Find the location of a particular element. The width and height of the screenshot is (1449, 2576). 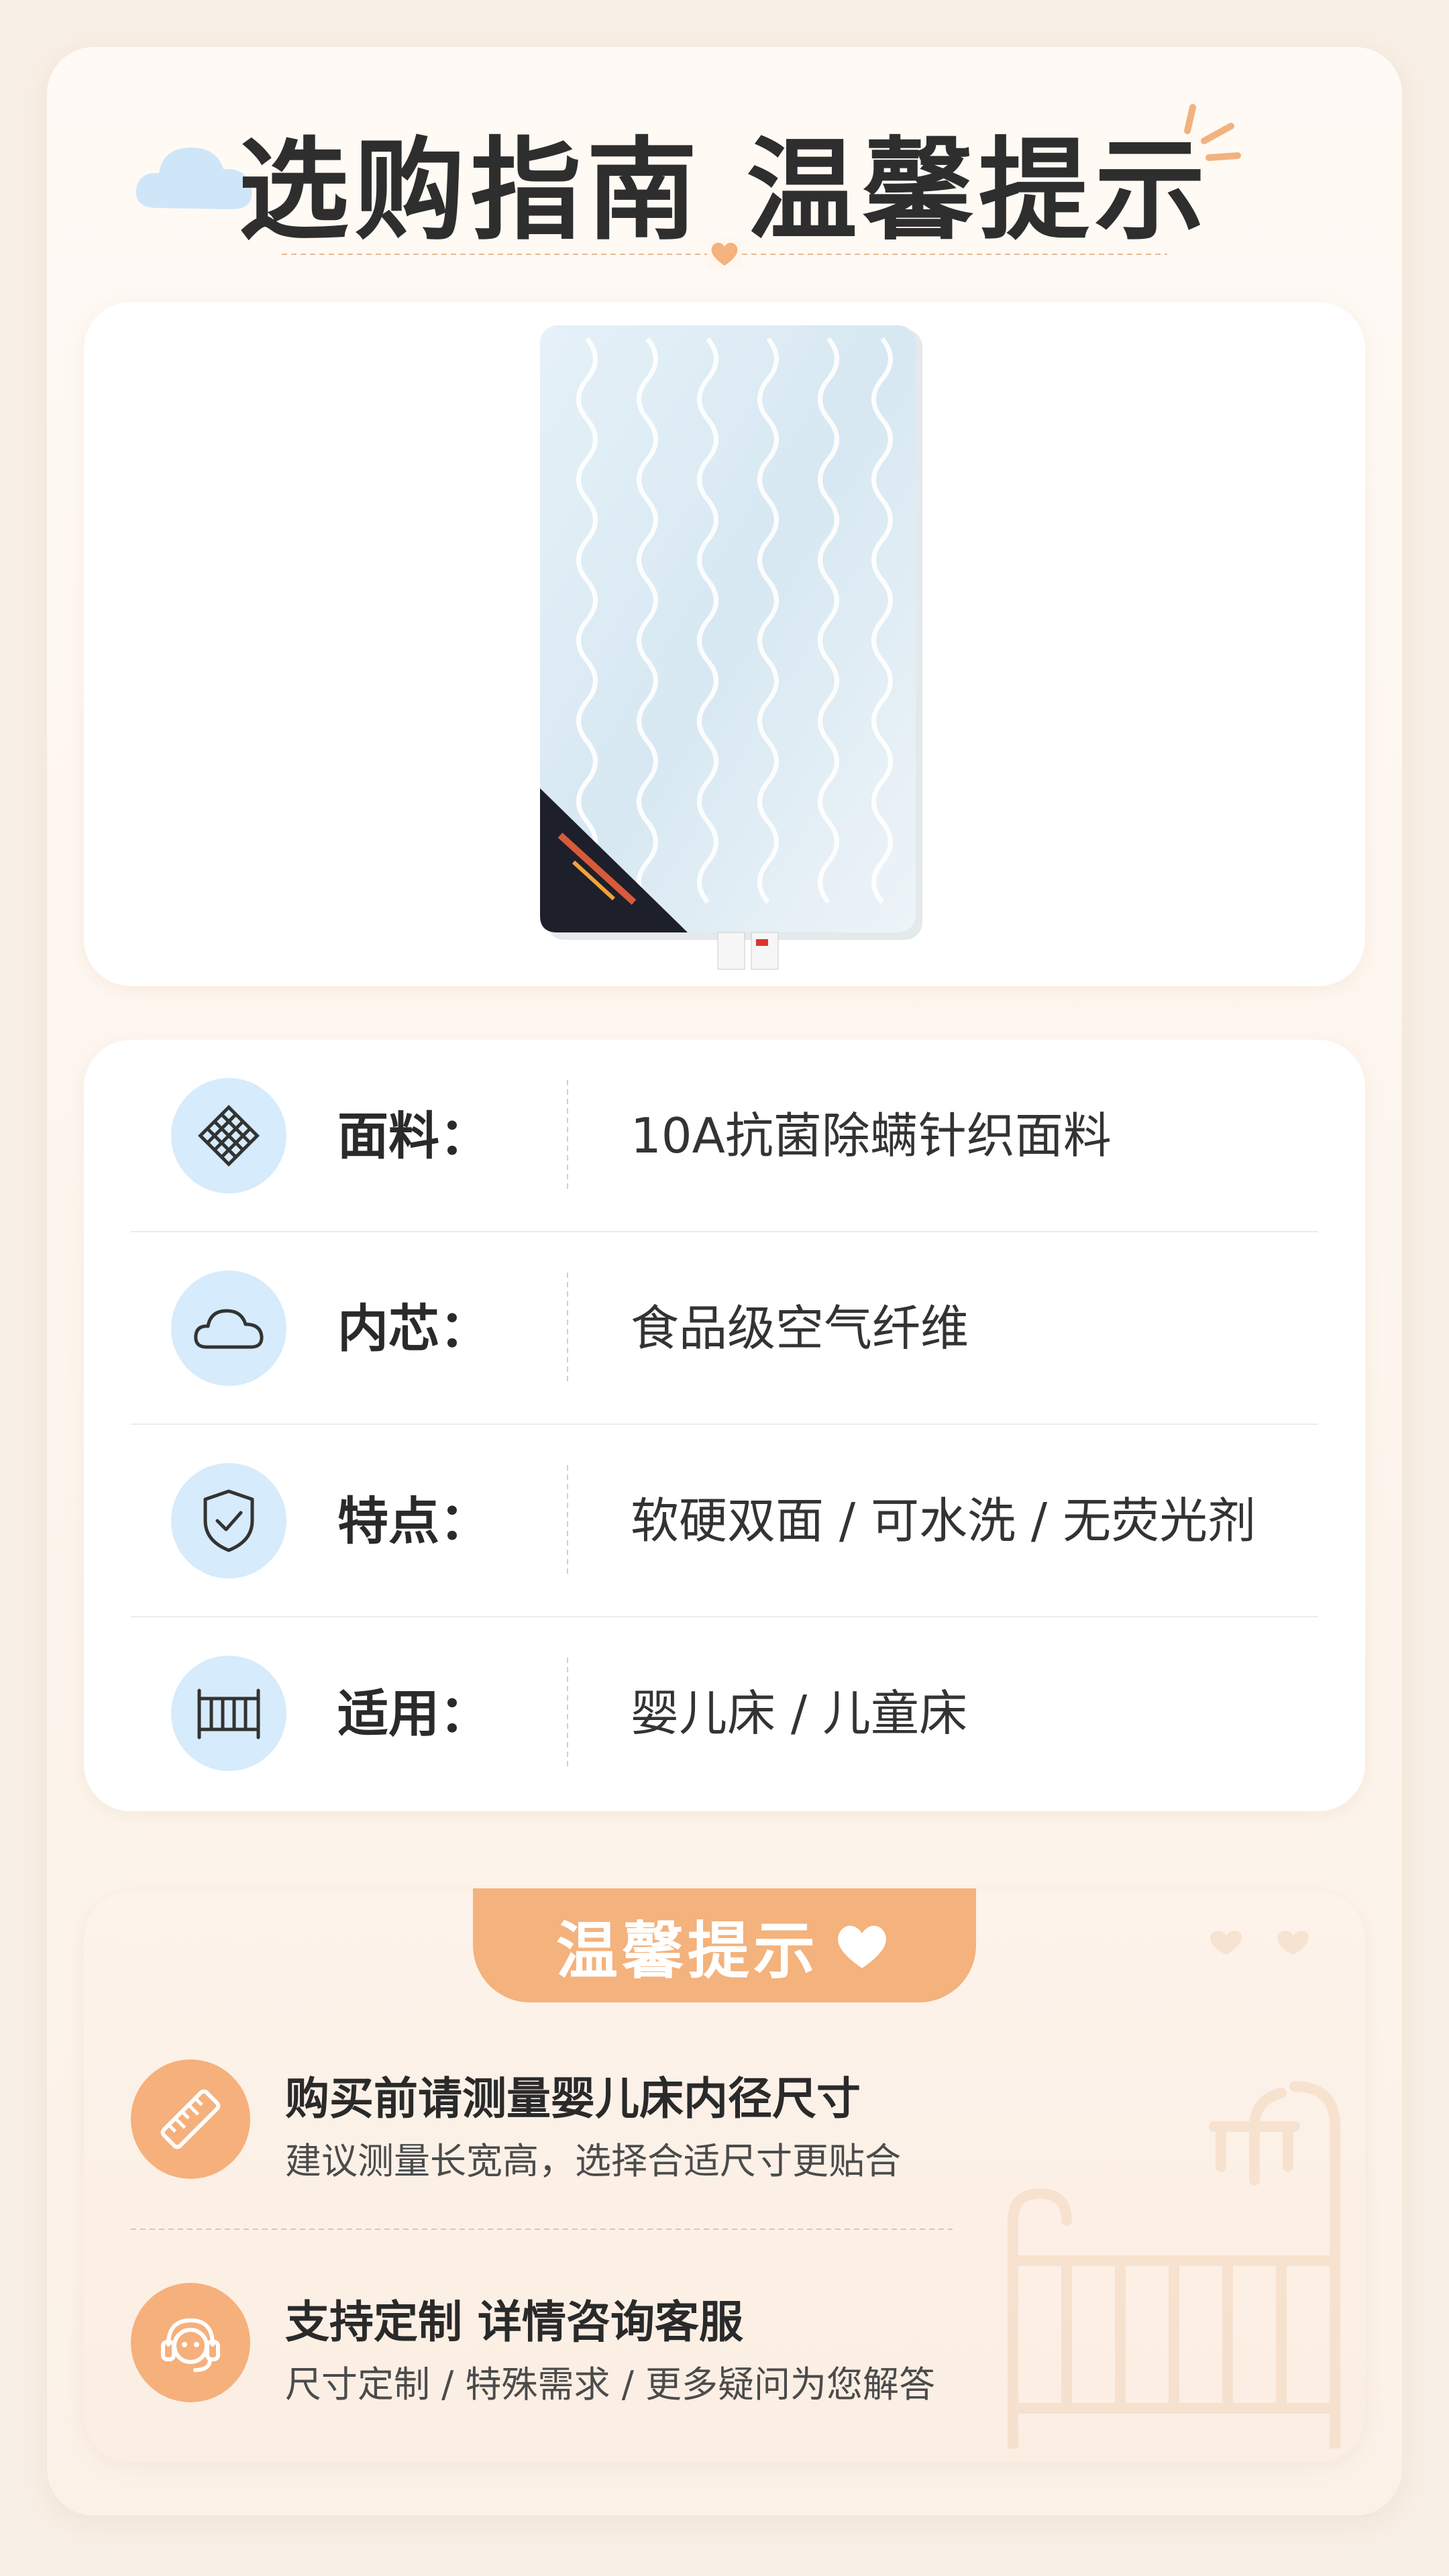

mattress-image is located at coordinates (731, 647).